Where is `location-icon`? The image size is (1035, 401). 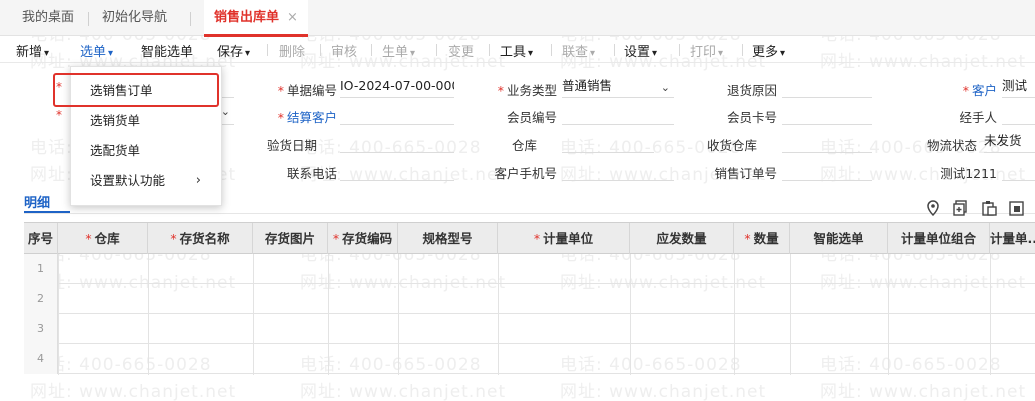 location-icon is located at coordinates (933, 209).